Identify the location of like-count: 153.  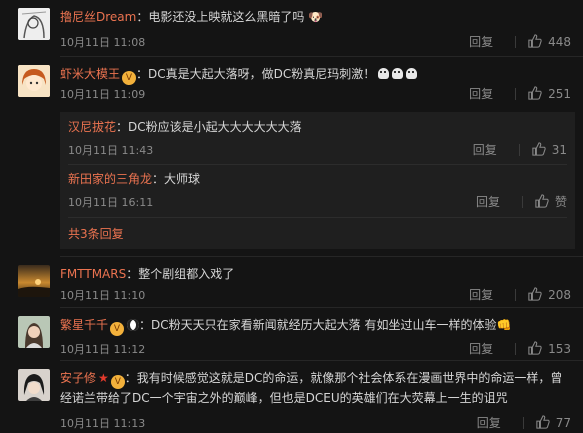
(559, 349).